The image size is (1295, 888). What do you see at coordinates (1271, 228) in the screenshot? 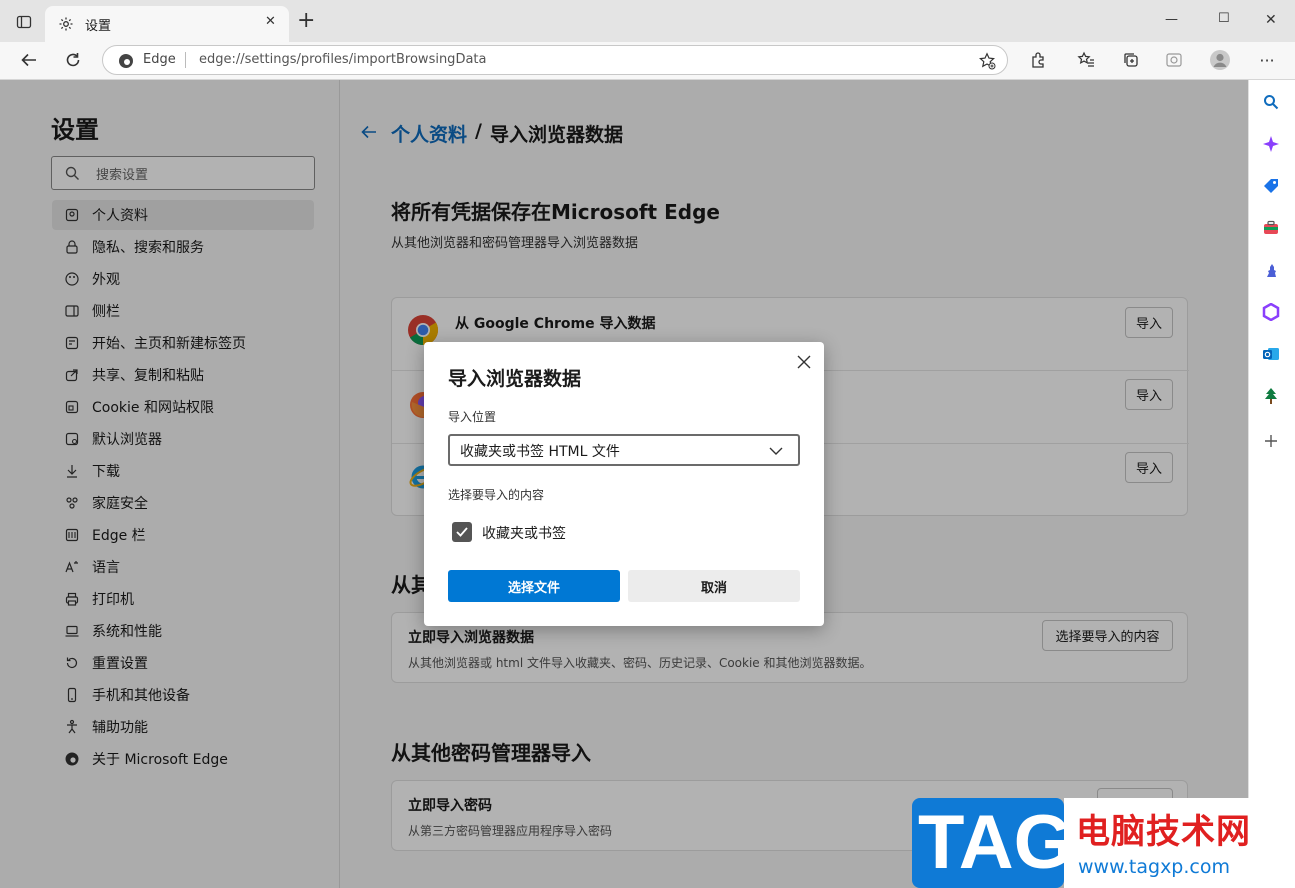
I see `tools-briefcase-icon` at bounding box center [1271, 228].